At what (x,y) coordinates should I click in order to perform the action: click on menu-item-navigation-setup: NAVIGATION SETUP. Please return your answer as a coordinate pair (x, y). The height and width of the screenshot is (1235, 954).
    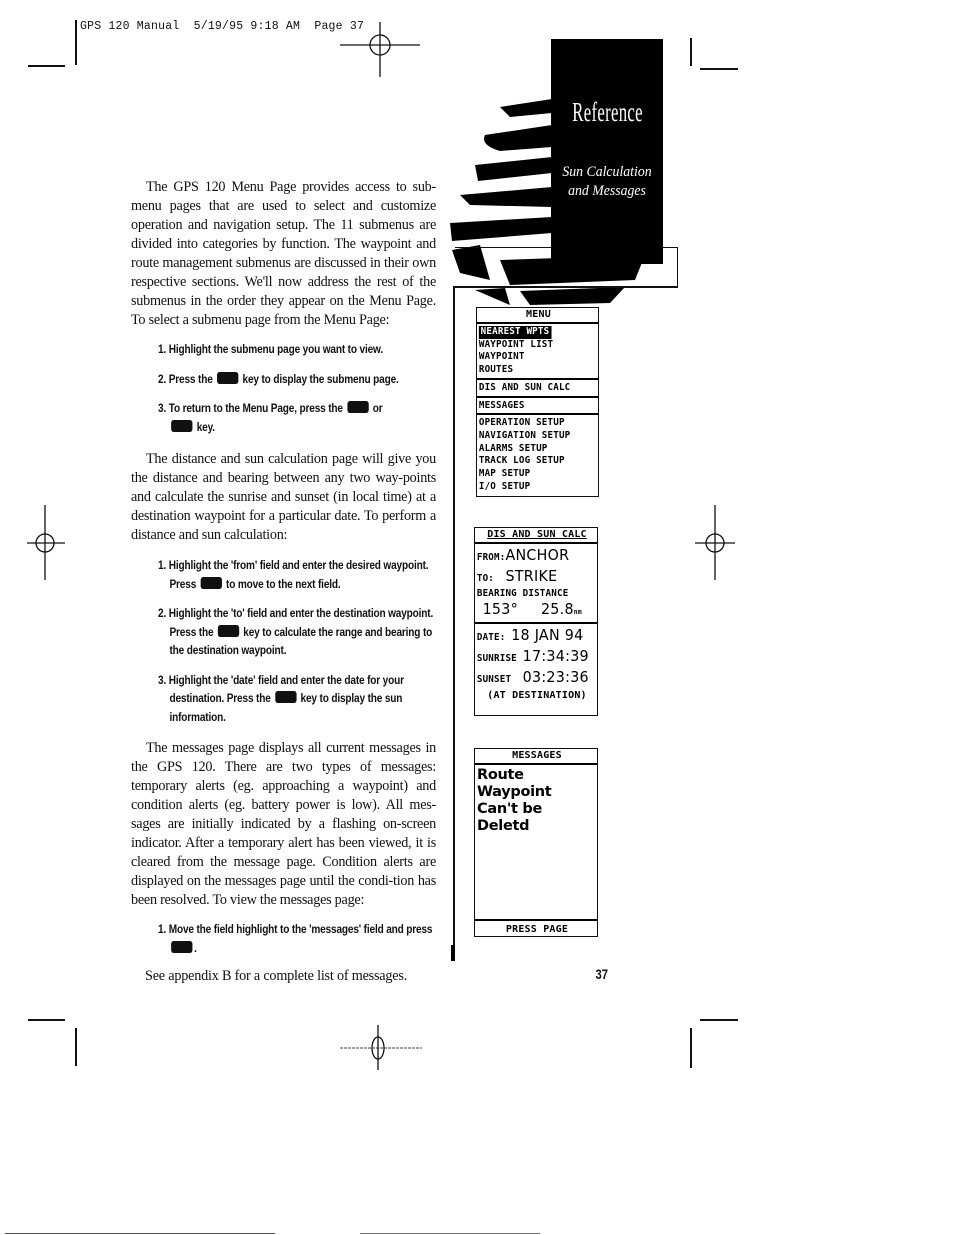
    Looking at the image, I should click on (532, 436).